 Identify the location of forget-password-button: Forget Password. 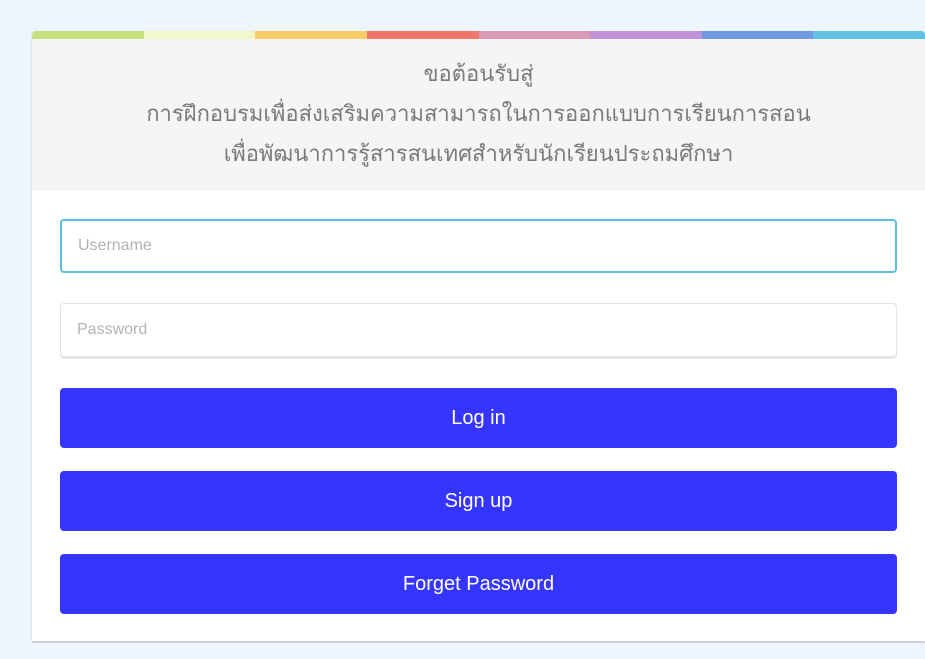
(478, 584).